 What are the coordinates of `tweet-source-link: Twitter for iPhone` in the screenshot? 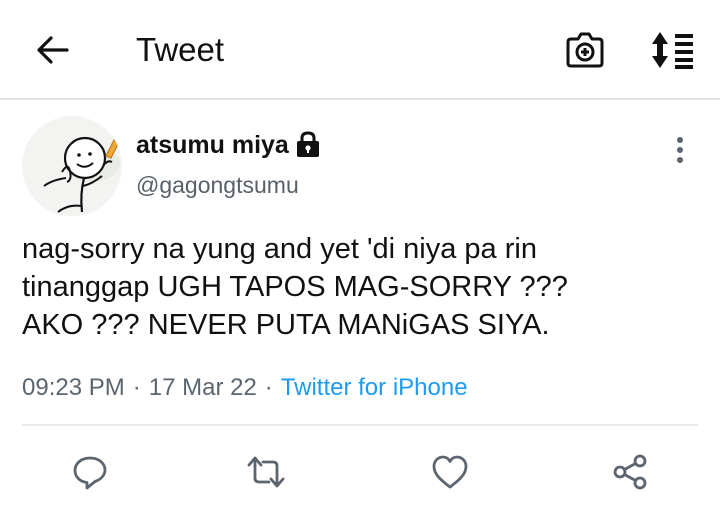 It's located at (374, 387).